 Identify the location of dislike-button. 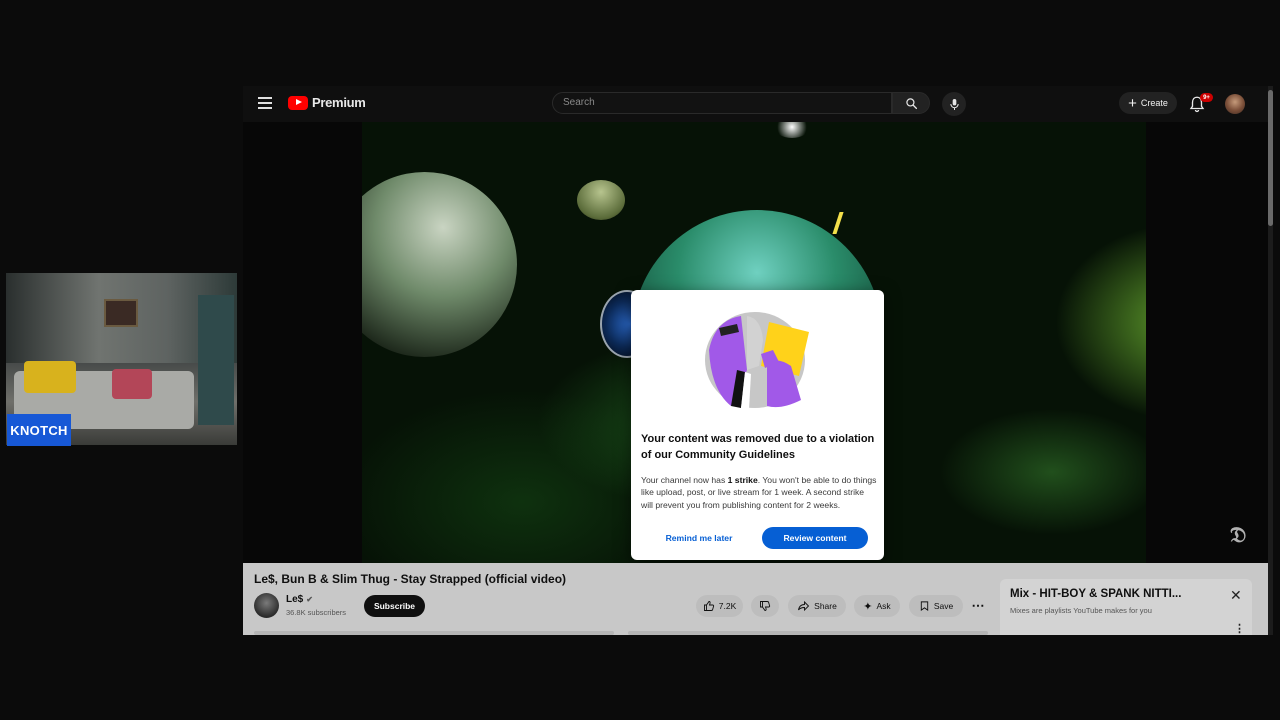
(765, 606).